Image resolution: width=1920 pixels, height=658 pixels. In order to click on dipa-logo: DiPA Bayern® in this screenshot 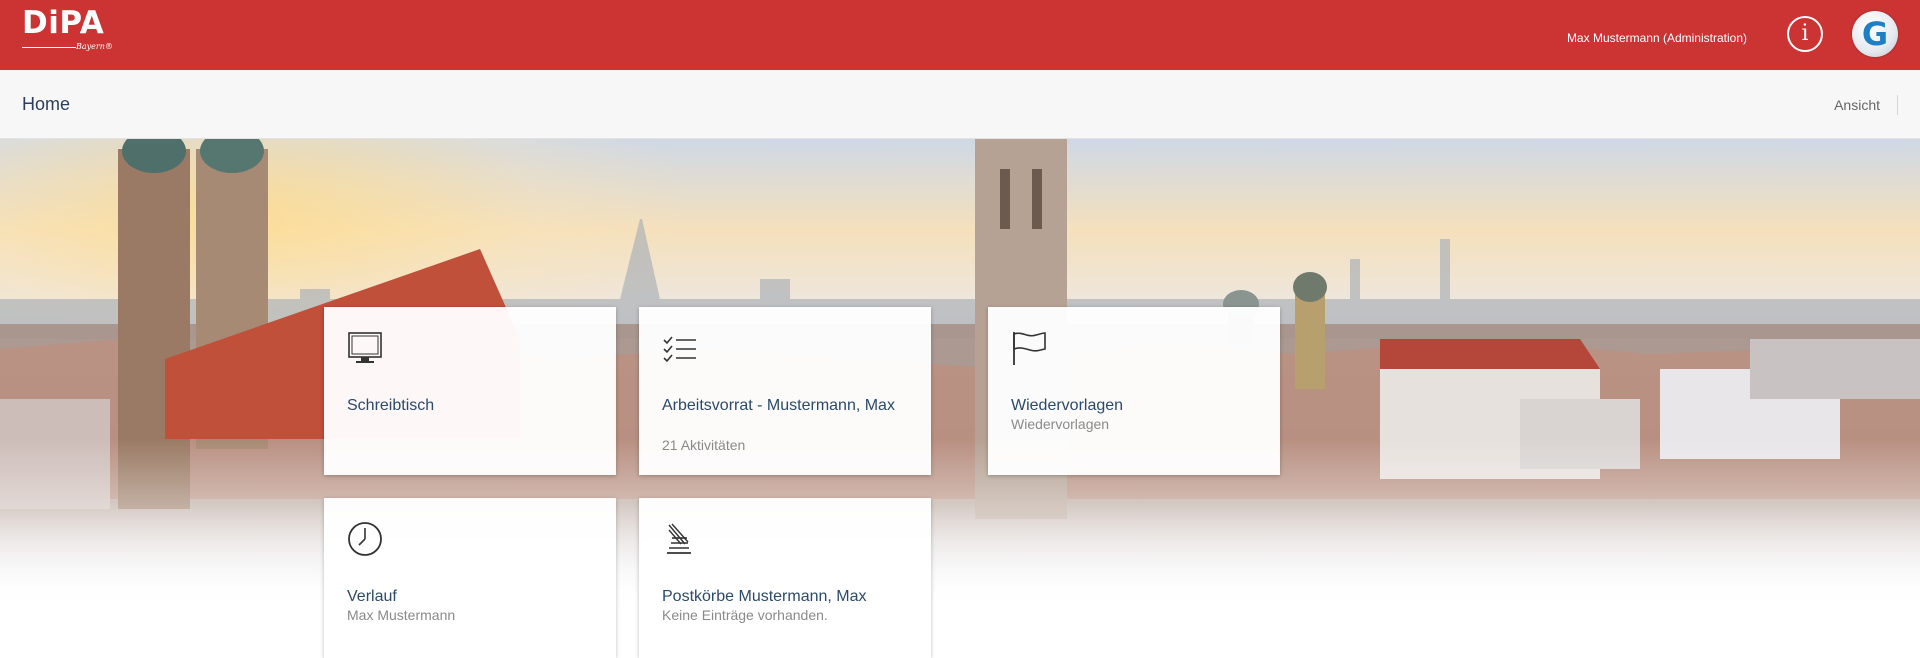, I will do `click(72, 33)`.